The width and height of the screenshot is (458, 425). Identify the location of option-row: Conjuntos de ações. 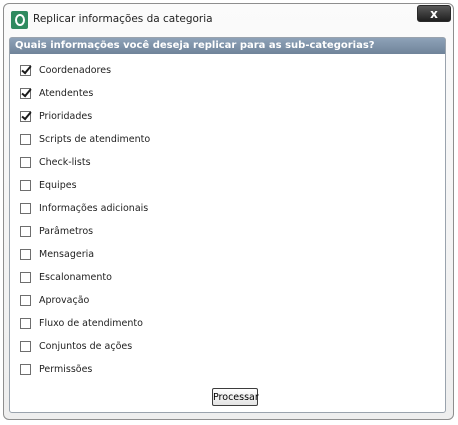
(76, 346).